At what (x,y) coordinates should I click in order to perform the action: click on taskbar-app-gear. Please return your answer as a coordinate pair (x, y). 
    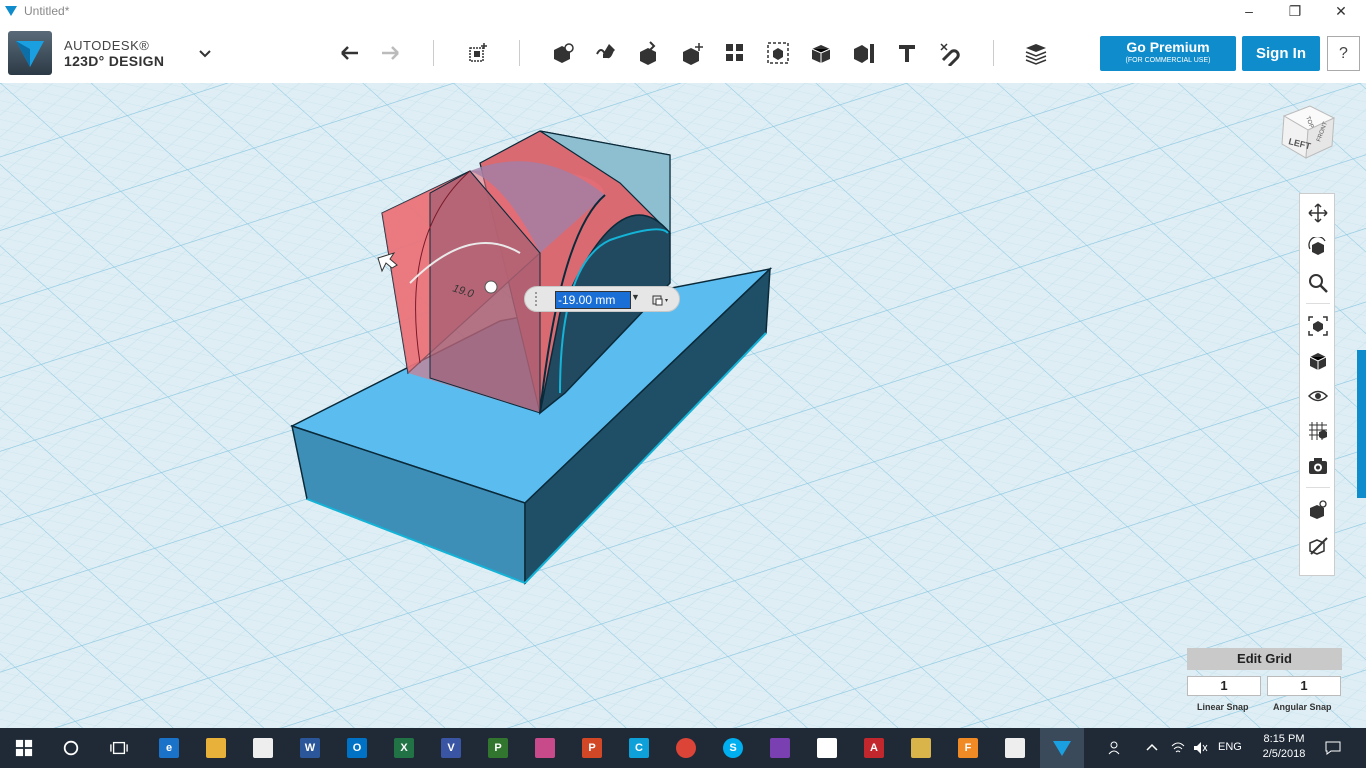
    Looking at the image, I should click on (1015, 748).